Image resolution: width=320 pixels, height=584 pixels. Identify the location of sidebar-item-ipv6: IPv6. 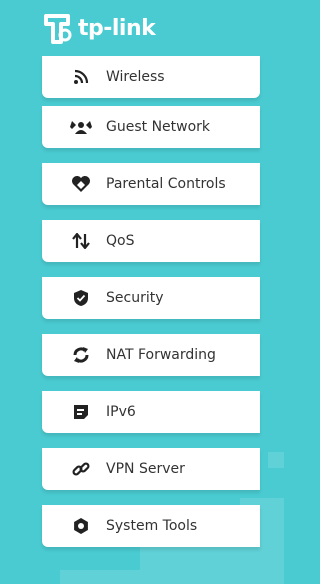
(151, 412).